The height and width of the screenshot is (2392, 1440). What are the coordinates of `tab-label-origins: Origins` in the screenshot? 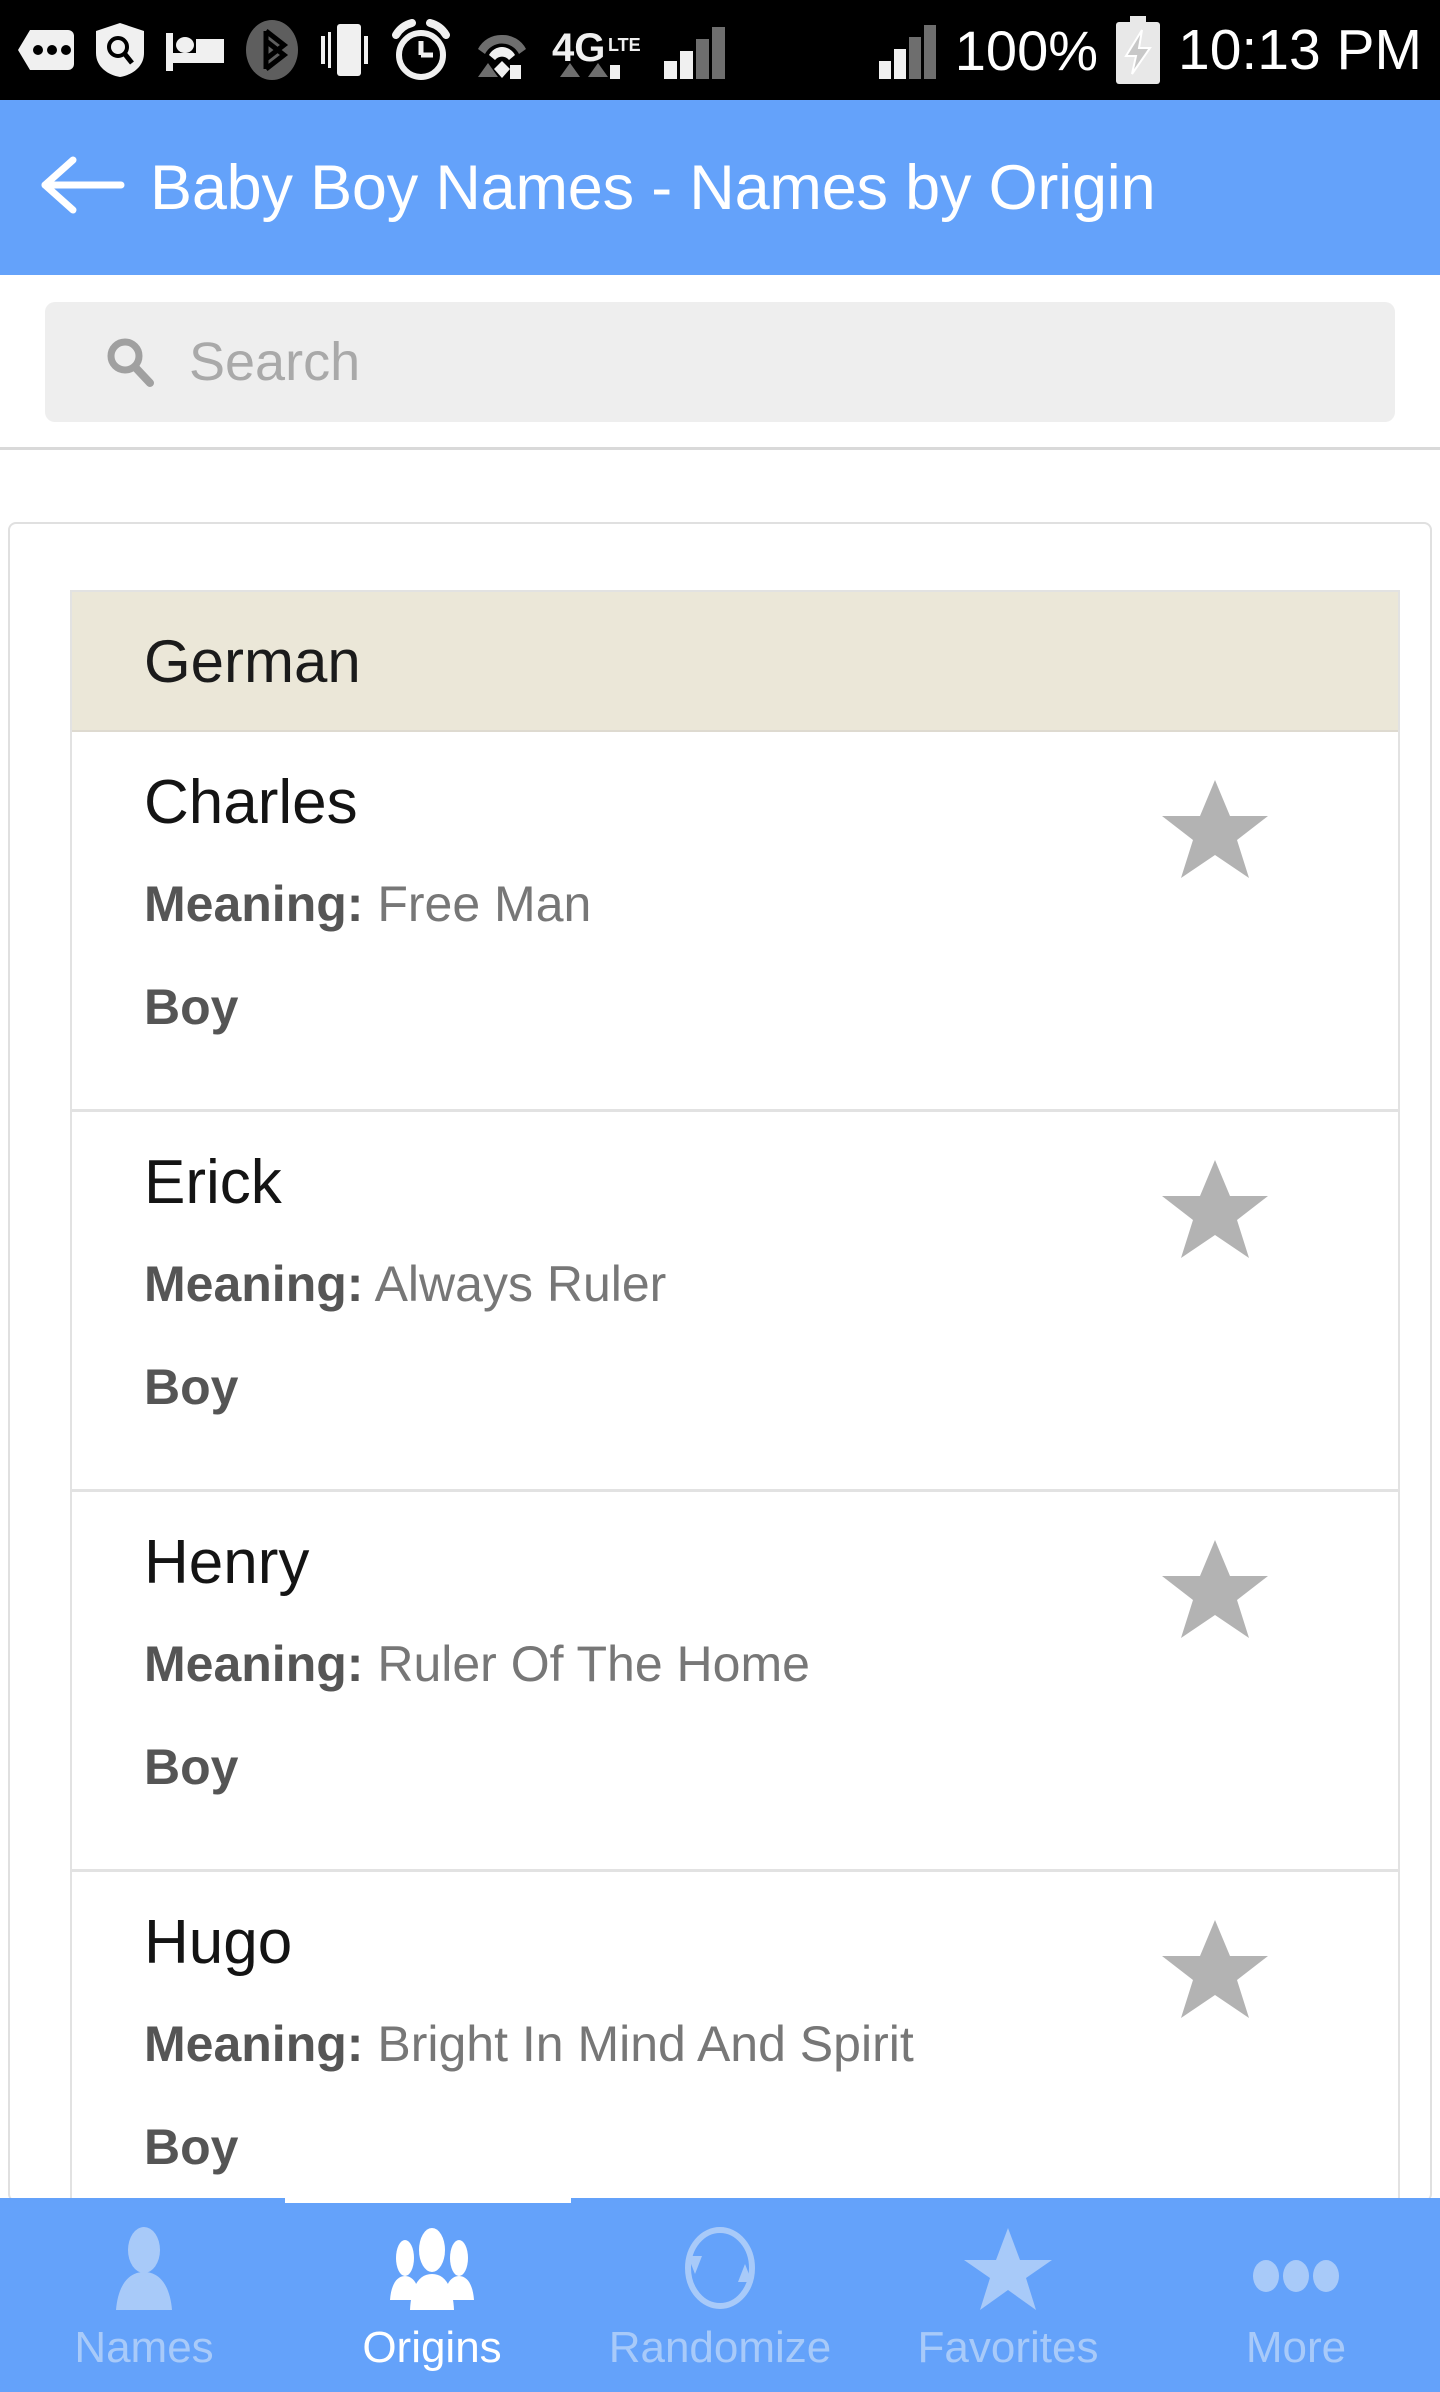 It's located at (432, 2347).